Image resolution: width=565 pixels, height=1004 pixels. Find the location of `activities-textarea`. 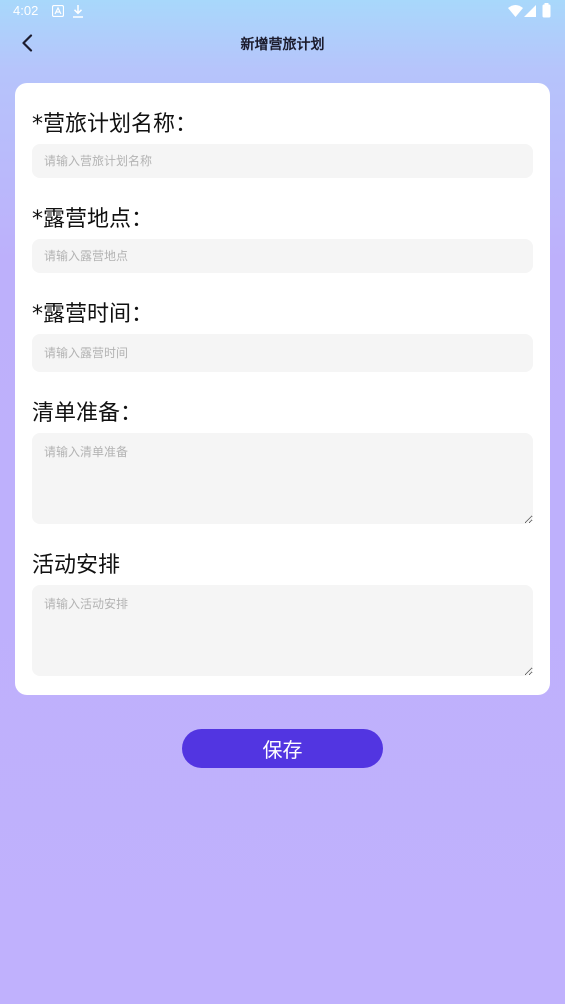

activities-textarea is located at coordinates (282, 630).